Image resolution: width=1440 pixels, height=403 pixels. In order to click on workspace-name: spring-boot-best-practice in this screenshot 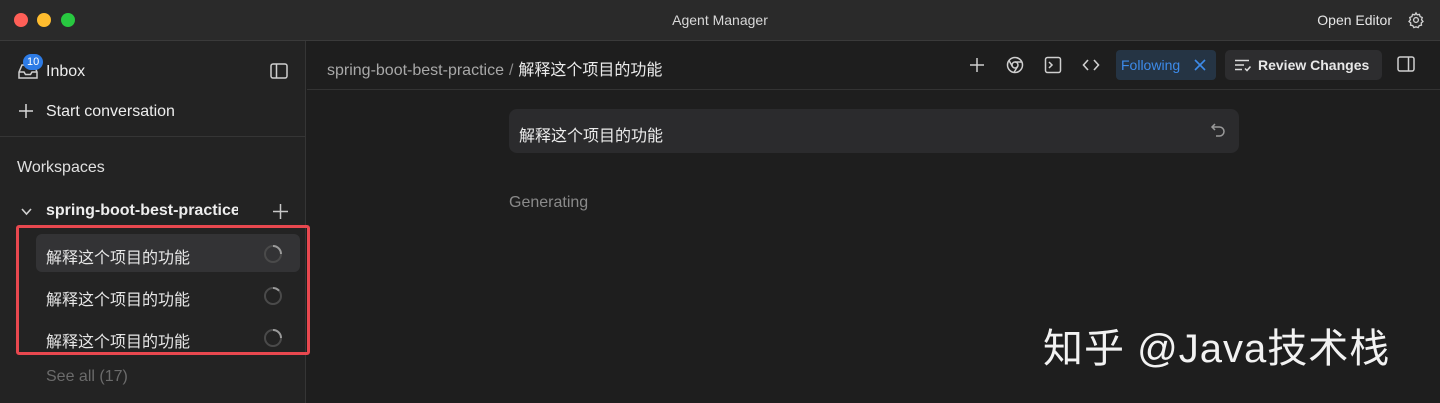, I will do `click(142, 210)`.